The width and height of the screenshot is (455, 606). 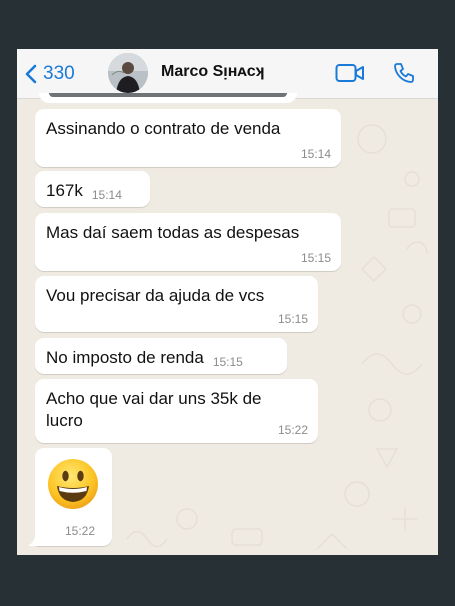 What do you see at coordinates (173, 232) in the screenshot?
I see `message-text: Mas daí saem todas as despesas` at bounding box center [173, 232].